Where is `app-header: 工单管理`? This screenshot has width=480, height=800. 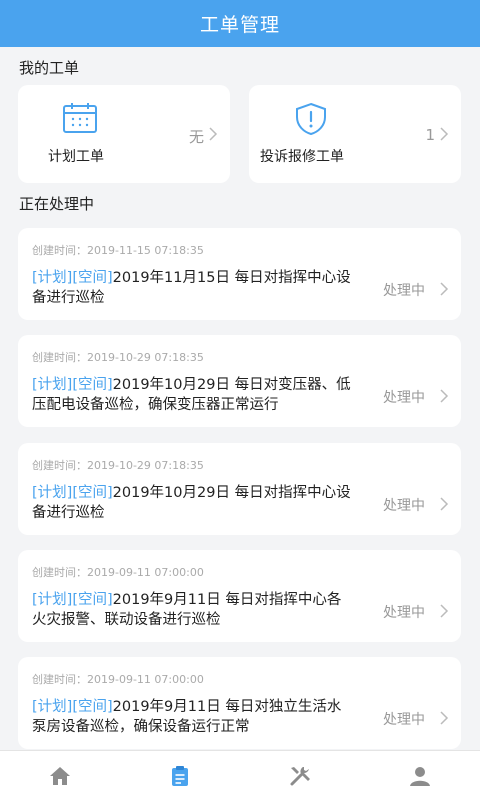 app-header: 工单管理 is located at coordinates (240, 23).